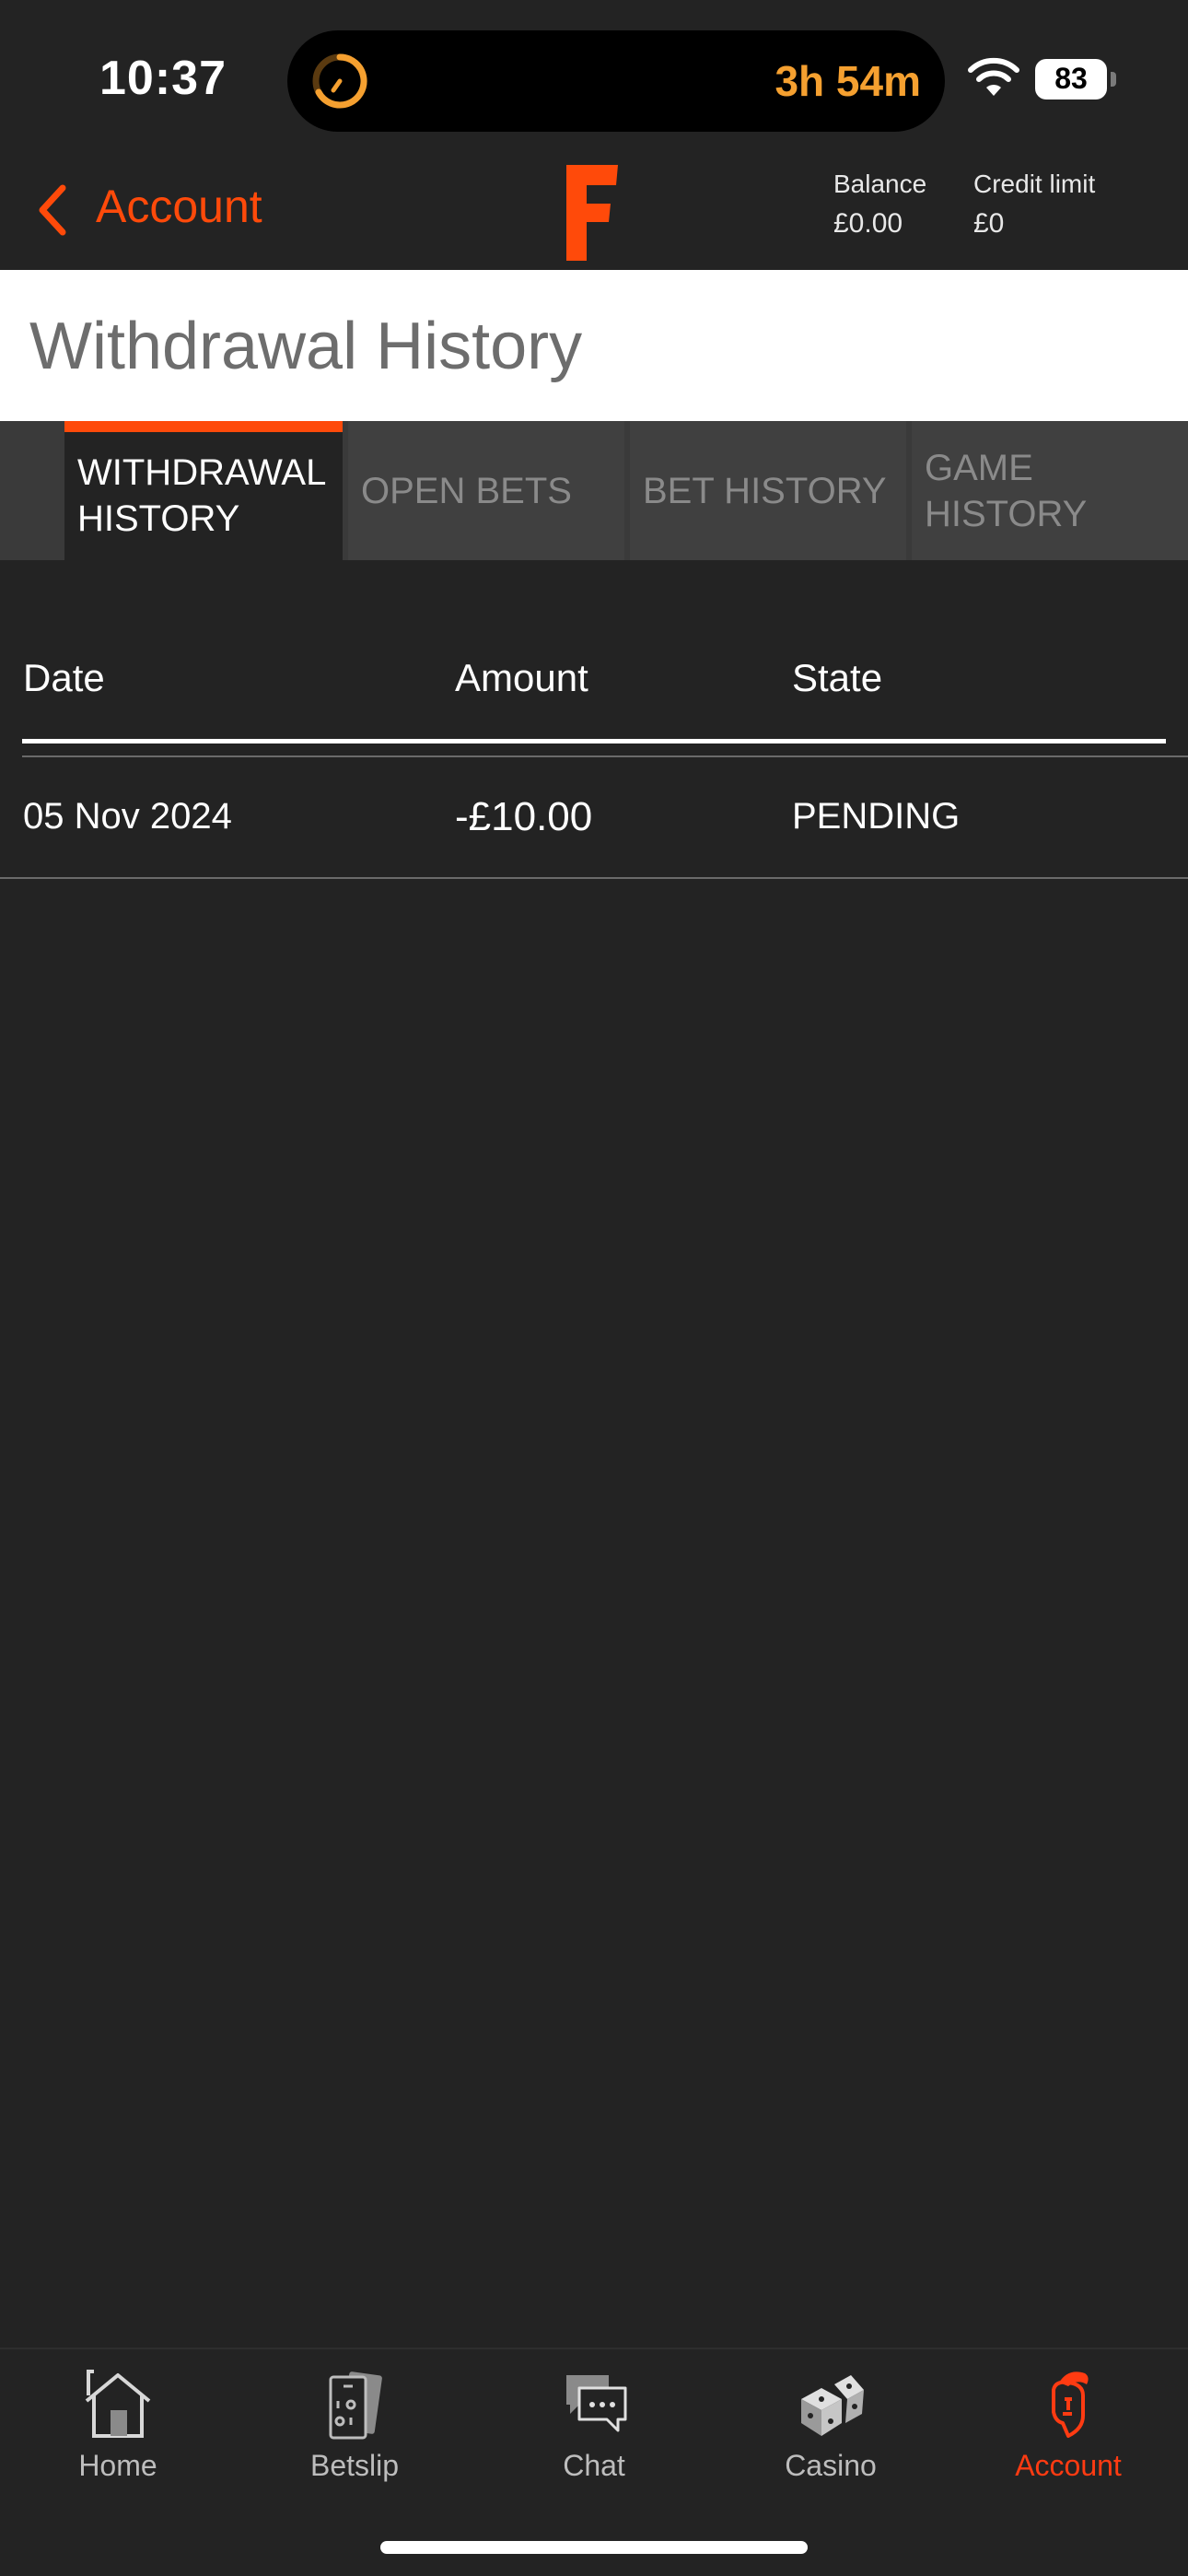 The height and width of the screenshot is (2576, 1188). What do you see at coordinates (605, 756) in the screenshot?
I see `header-divider` at bounding box center [605, 756].